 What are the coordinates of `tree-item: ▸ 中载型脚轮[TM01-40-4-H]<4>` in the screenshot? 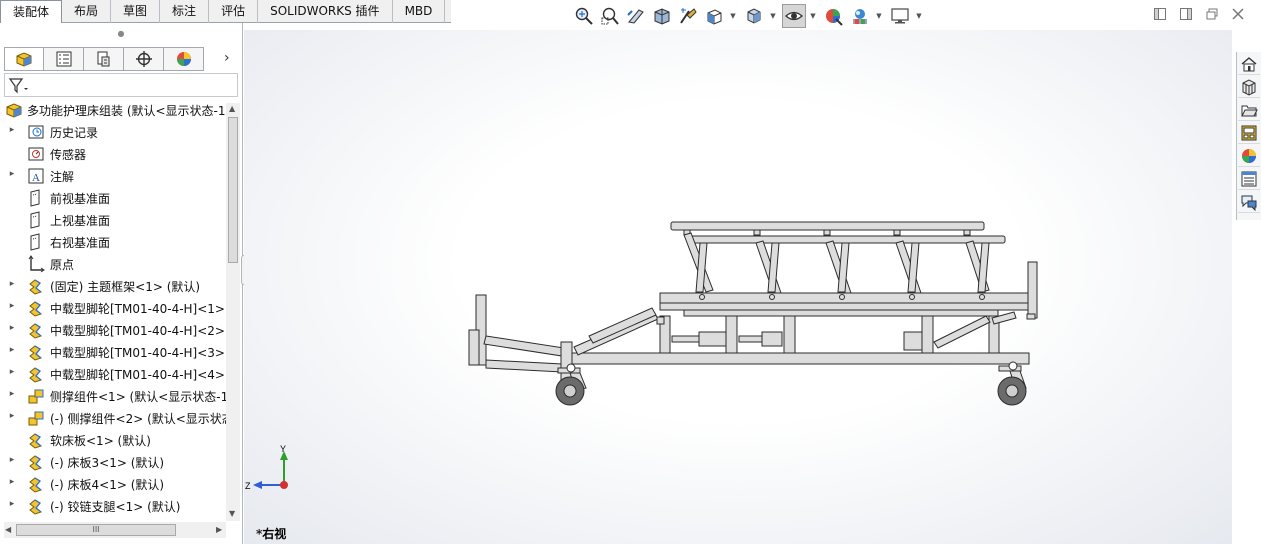 It's located at (113, 374).